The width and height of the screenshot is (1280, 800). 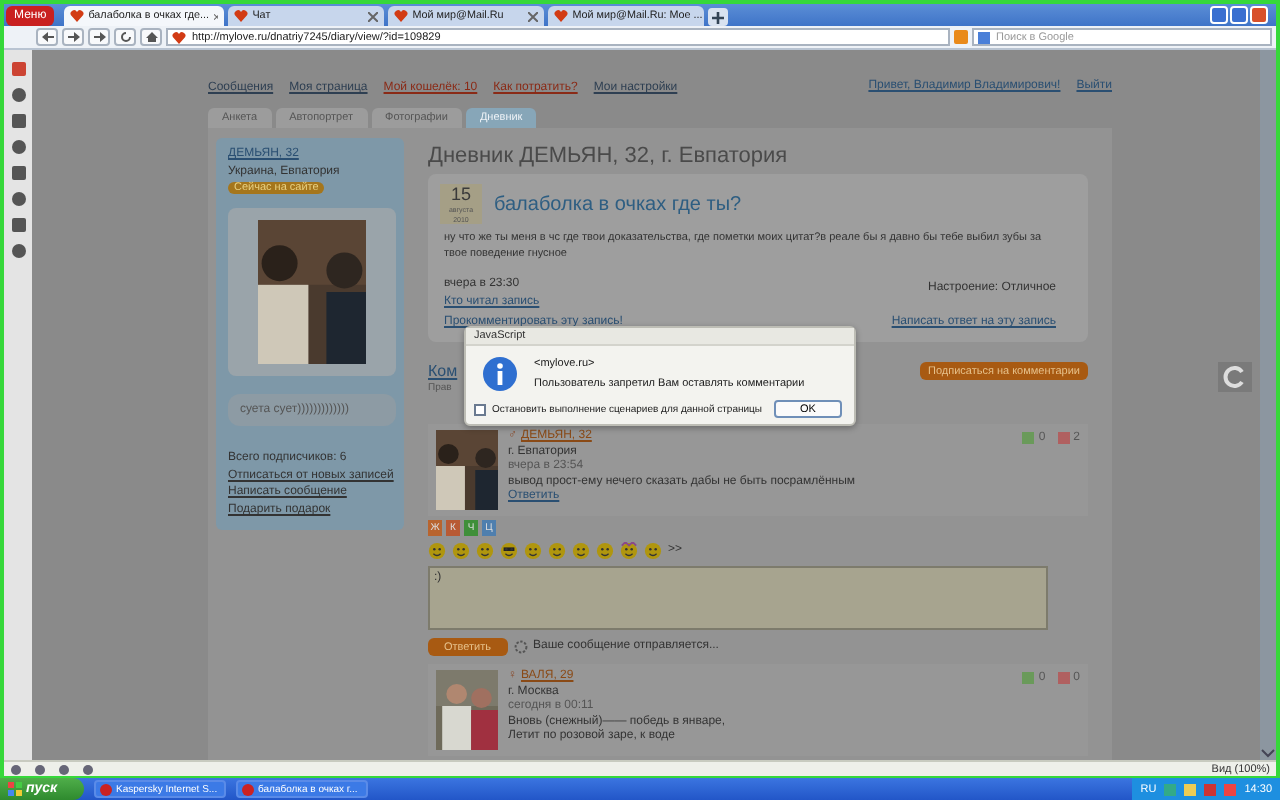 I want to click on reload-button, so click(x=125, y=37).